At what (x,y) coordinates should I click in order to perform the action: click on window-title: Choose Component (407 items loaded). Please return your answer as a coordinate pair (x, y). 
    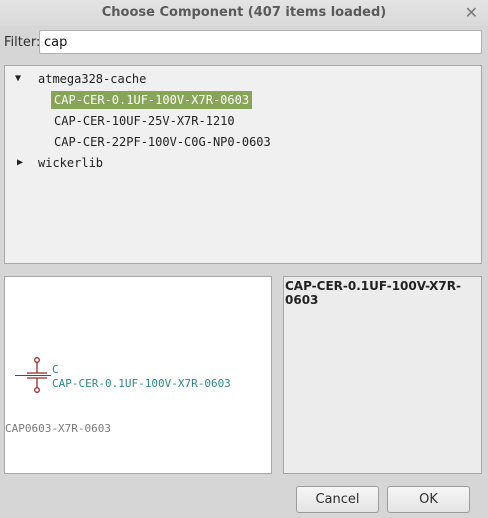
    Looking at the image, I should click on (244, 12).